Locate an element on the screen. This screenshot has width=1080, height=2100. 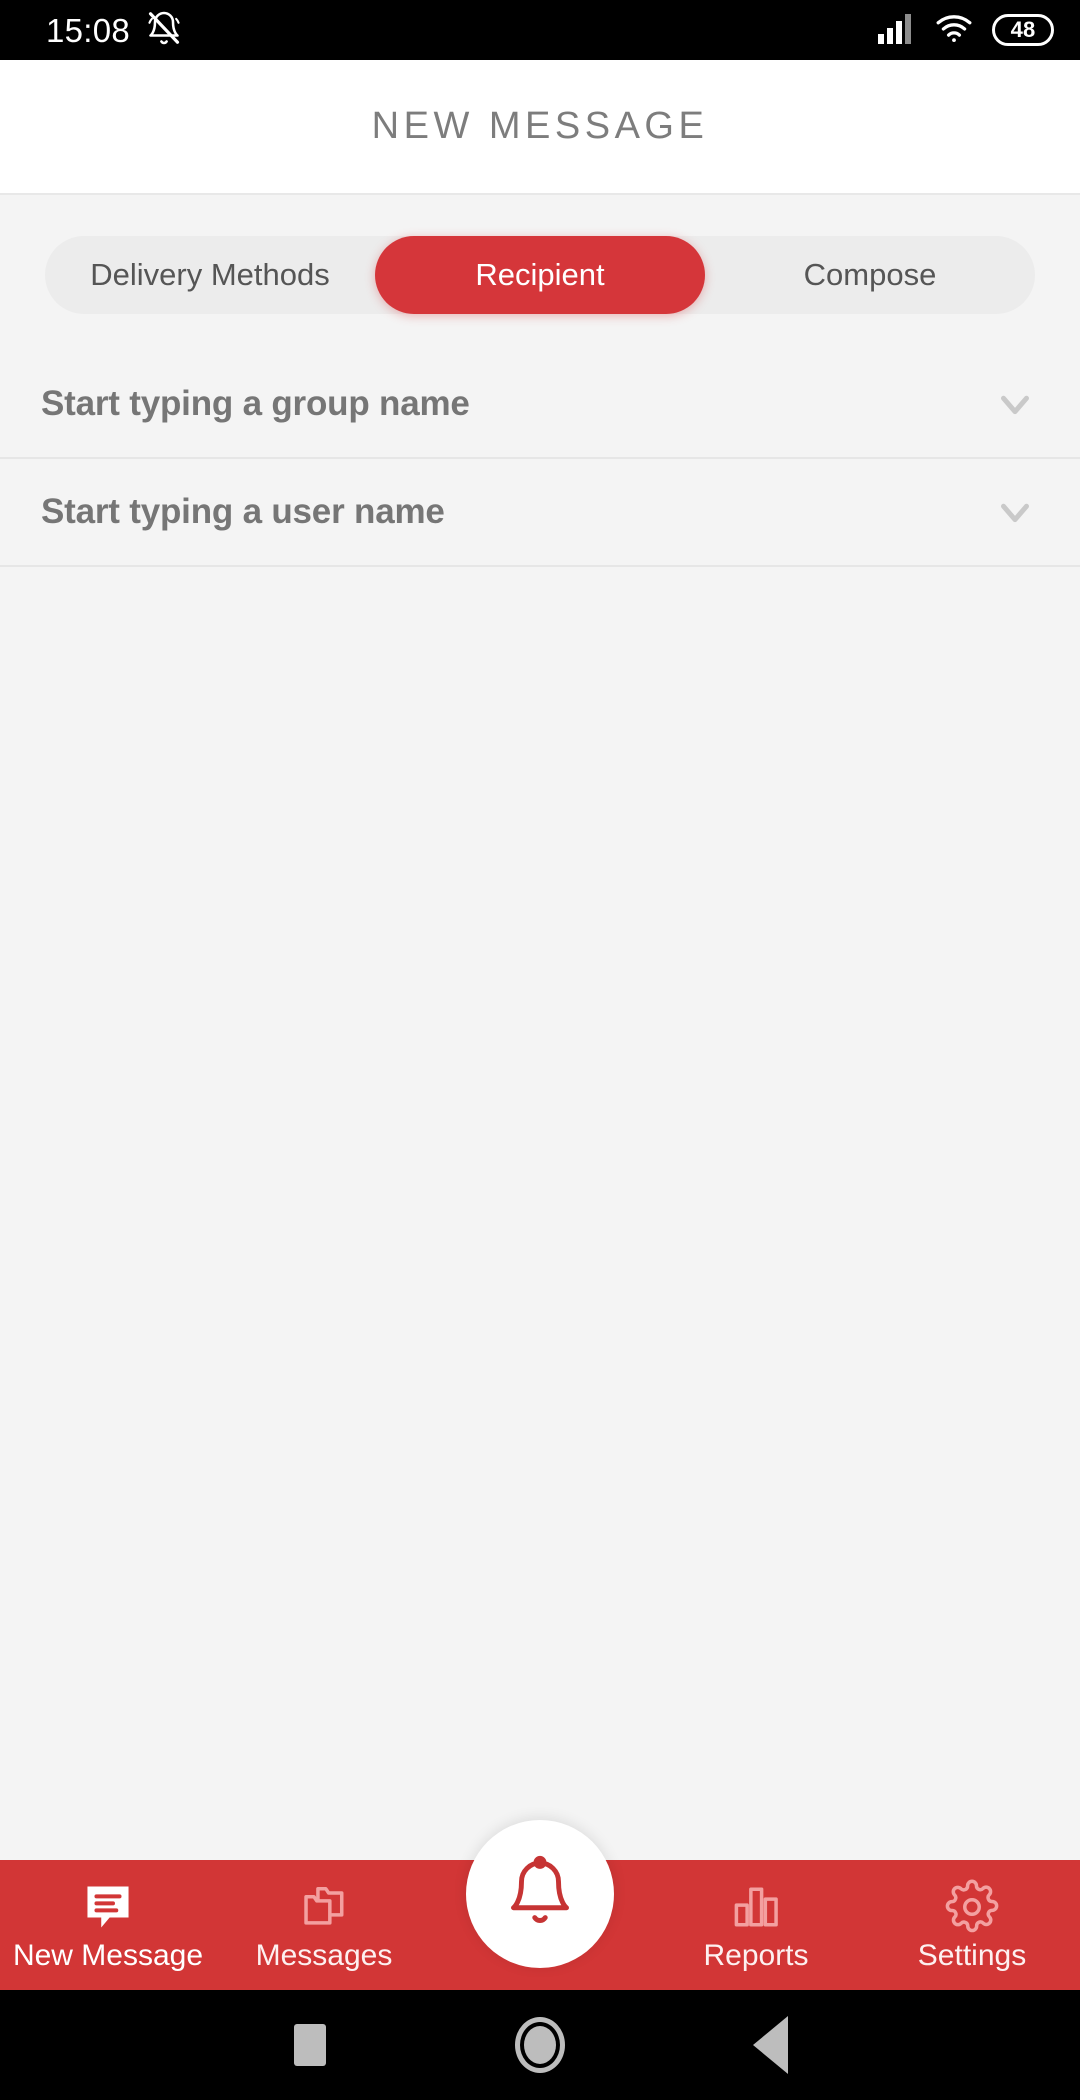
alerts-fab-button is located at coordinates (540, 1894).